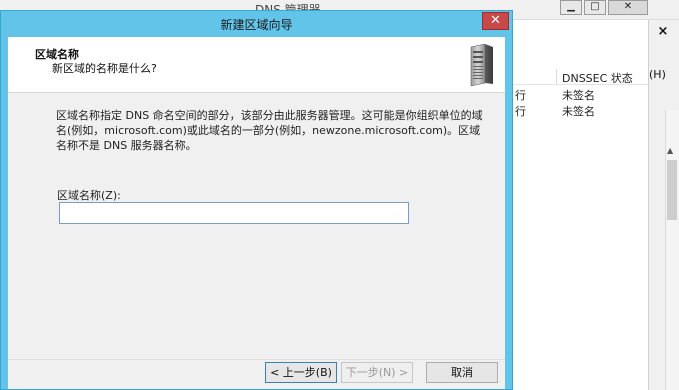 The width and height of the screenshot is (679, 390). I want to click on wizard-titlebar: 新建区域向导, so click(256, 24).